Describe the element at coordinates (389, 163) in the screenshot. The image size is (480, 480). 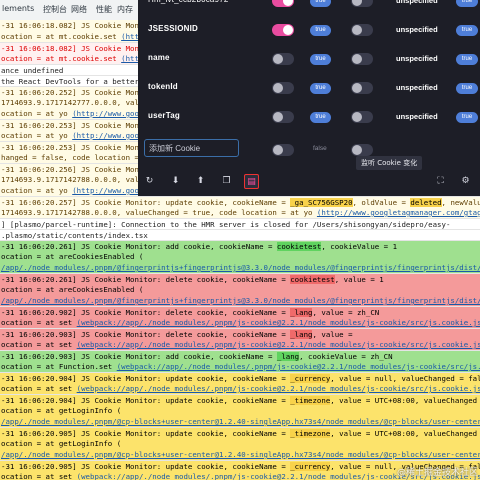
I see `monitor-tooltip: 监听 Cookie 变化` at that location.